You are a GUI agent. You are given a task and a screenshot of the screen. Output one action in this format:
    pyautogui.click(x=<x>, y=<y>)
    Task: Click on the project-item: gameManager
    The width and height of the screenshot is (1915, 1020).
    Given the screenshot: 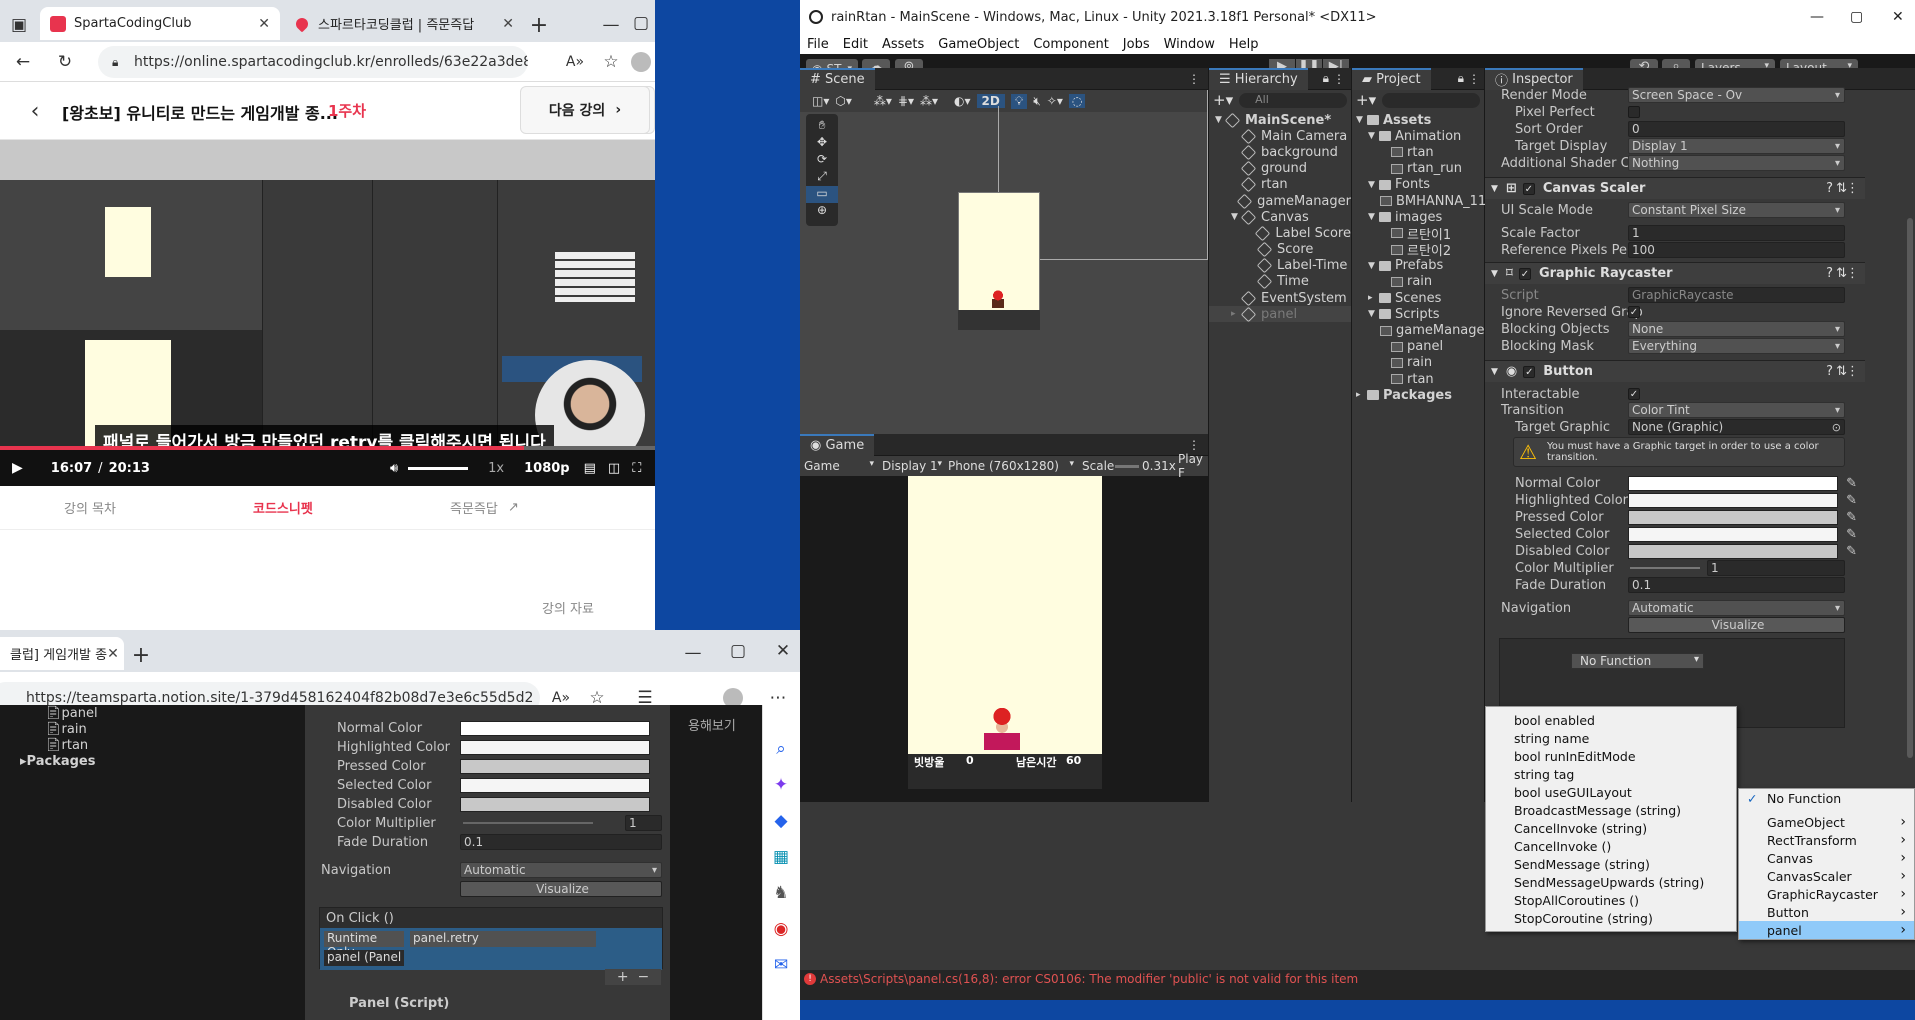 What is the action you would take?
    pyautogui.click(x=1421, y=330)
    